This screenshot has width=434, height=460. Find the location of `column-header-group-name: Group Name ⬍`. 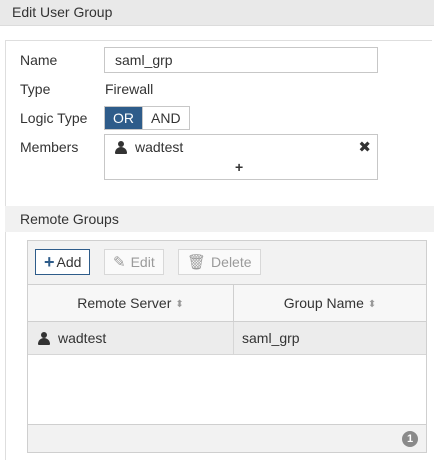

column-header-group-name: Group Name ⬍ is located at coordinates (330, 303).